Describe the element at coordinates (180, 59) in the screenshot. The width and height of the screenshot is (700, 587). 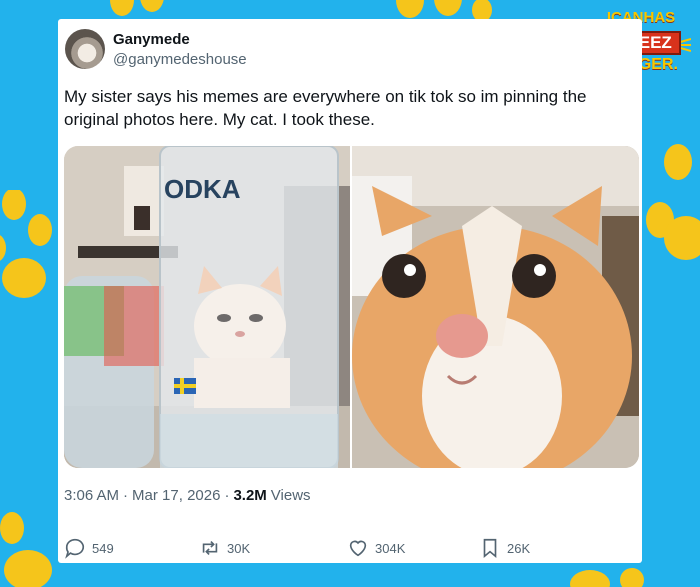
I see `author-handle: @ganymedeshouse` at that location.